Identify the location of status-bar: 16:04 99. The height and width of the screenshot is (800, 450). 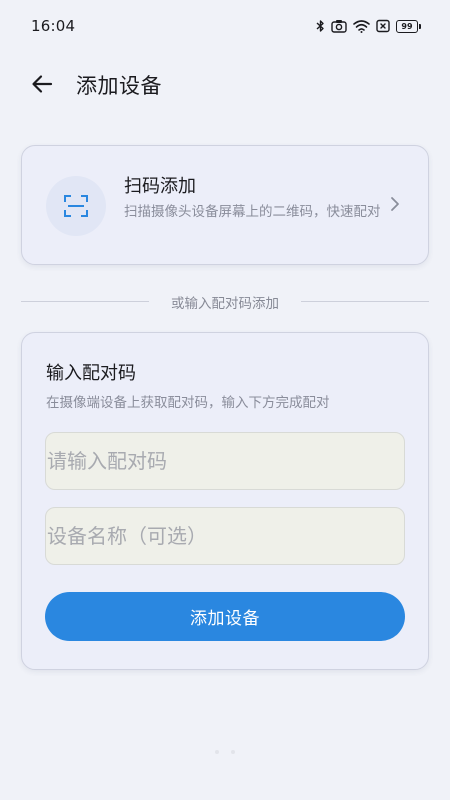
(225, 26).